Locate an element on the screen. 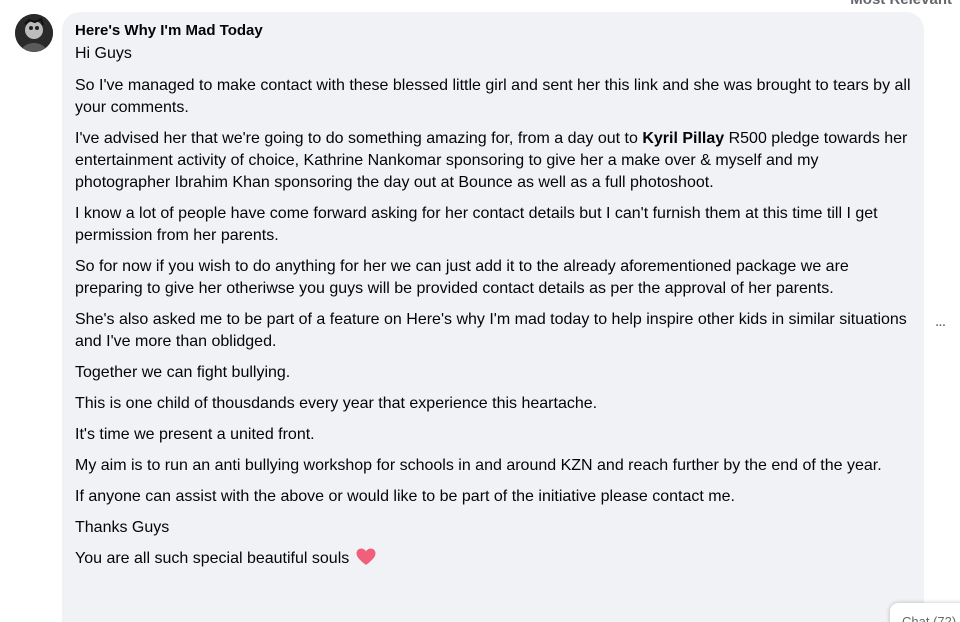  comment-greeting: Hi Guys is located at coordinates (103, 53).